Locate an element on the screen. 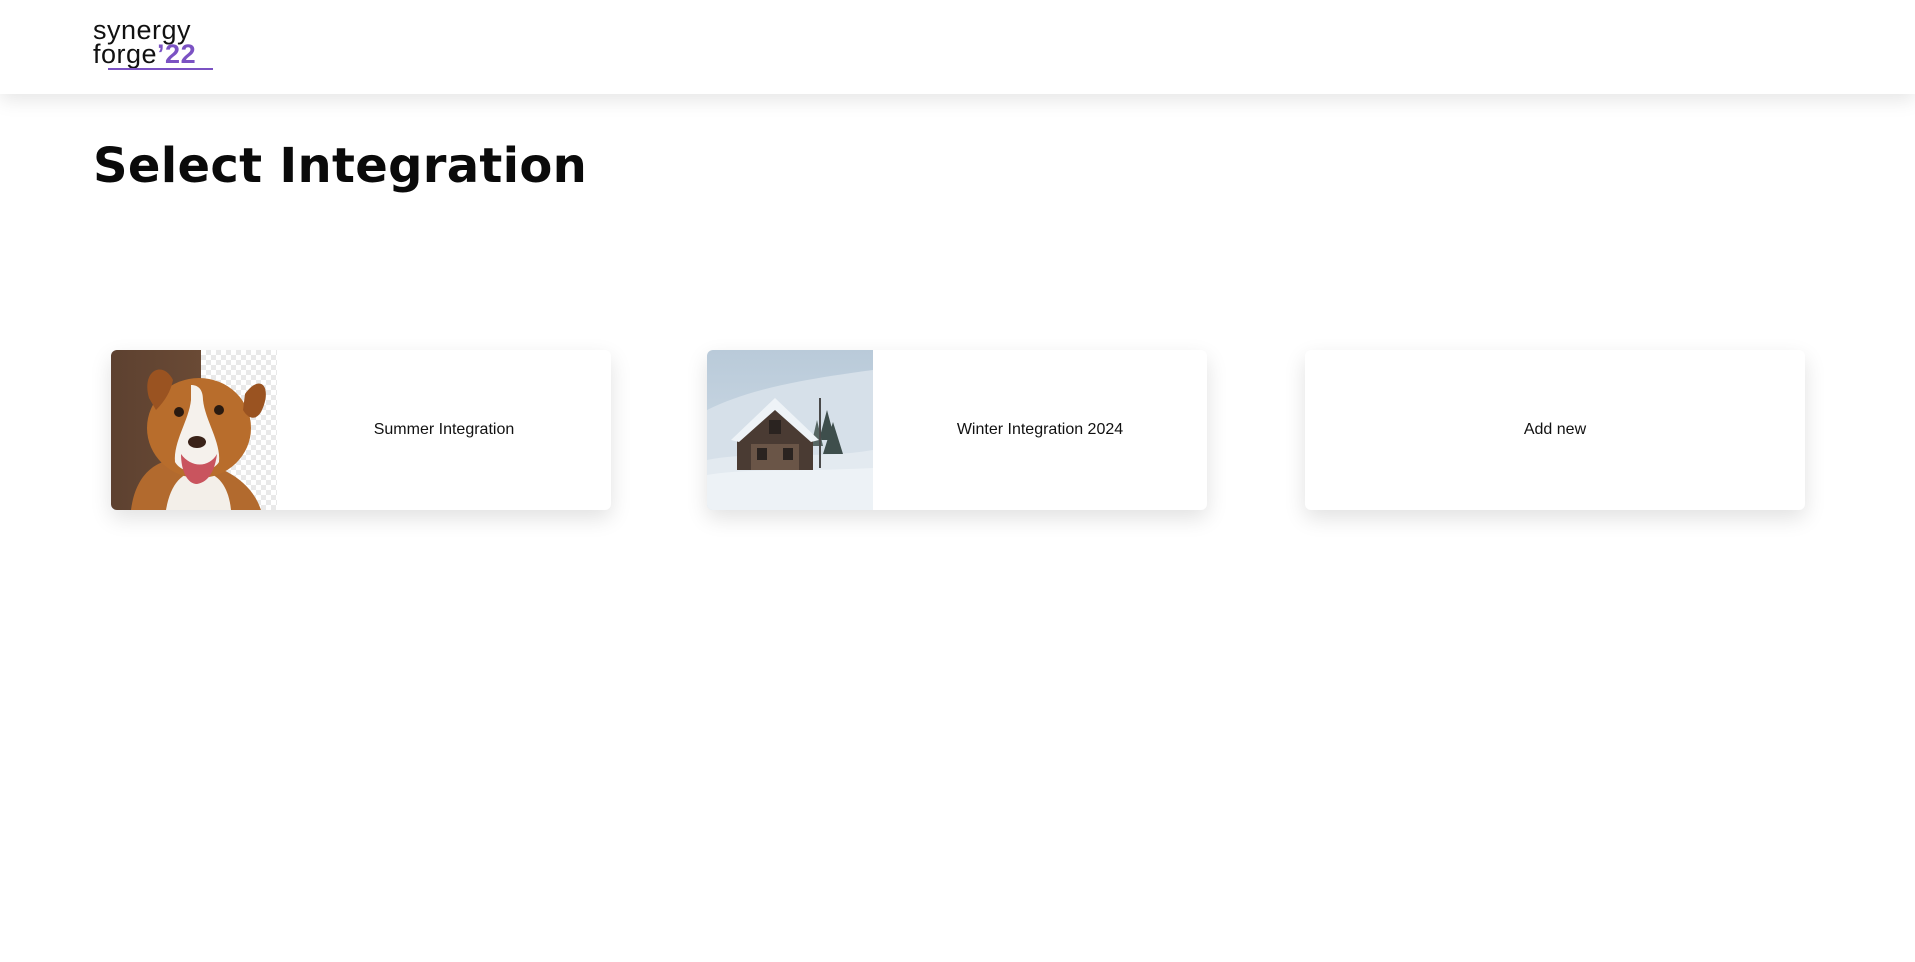 The image size is (1915, 962). top-bar: synergy forge’22 is located at coordinates (957, 47).